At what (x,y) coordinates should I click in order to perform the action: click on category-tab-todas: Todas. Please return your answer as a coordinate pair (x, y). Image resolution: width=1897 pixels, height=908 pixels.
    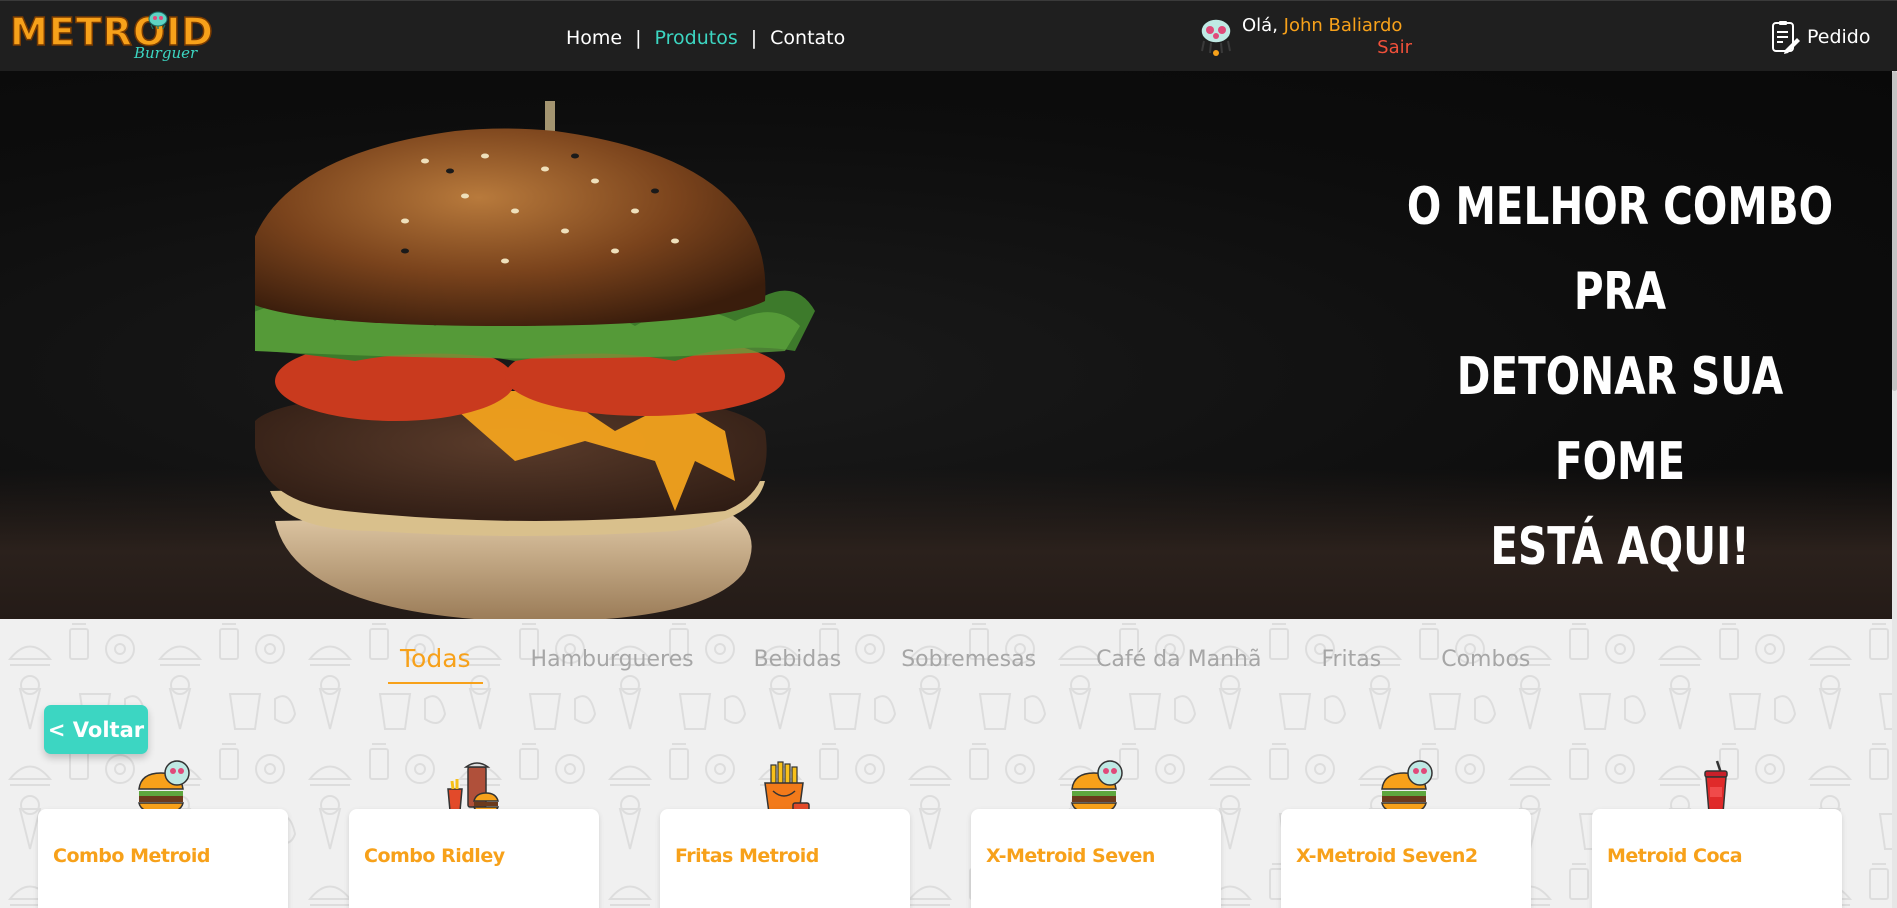
    Looking at the image, I should click on (435, 664).